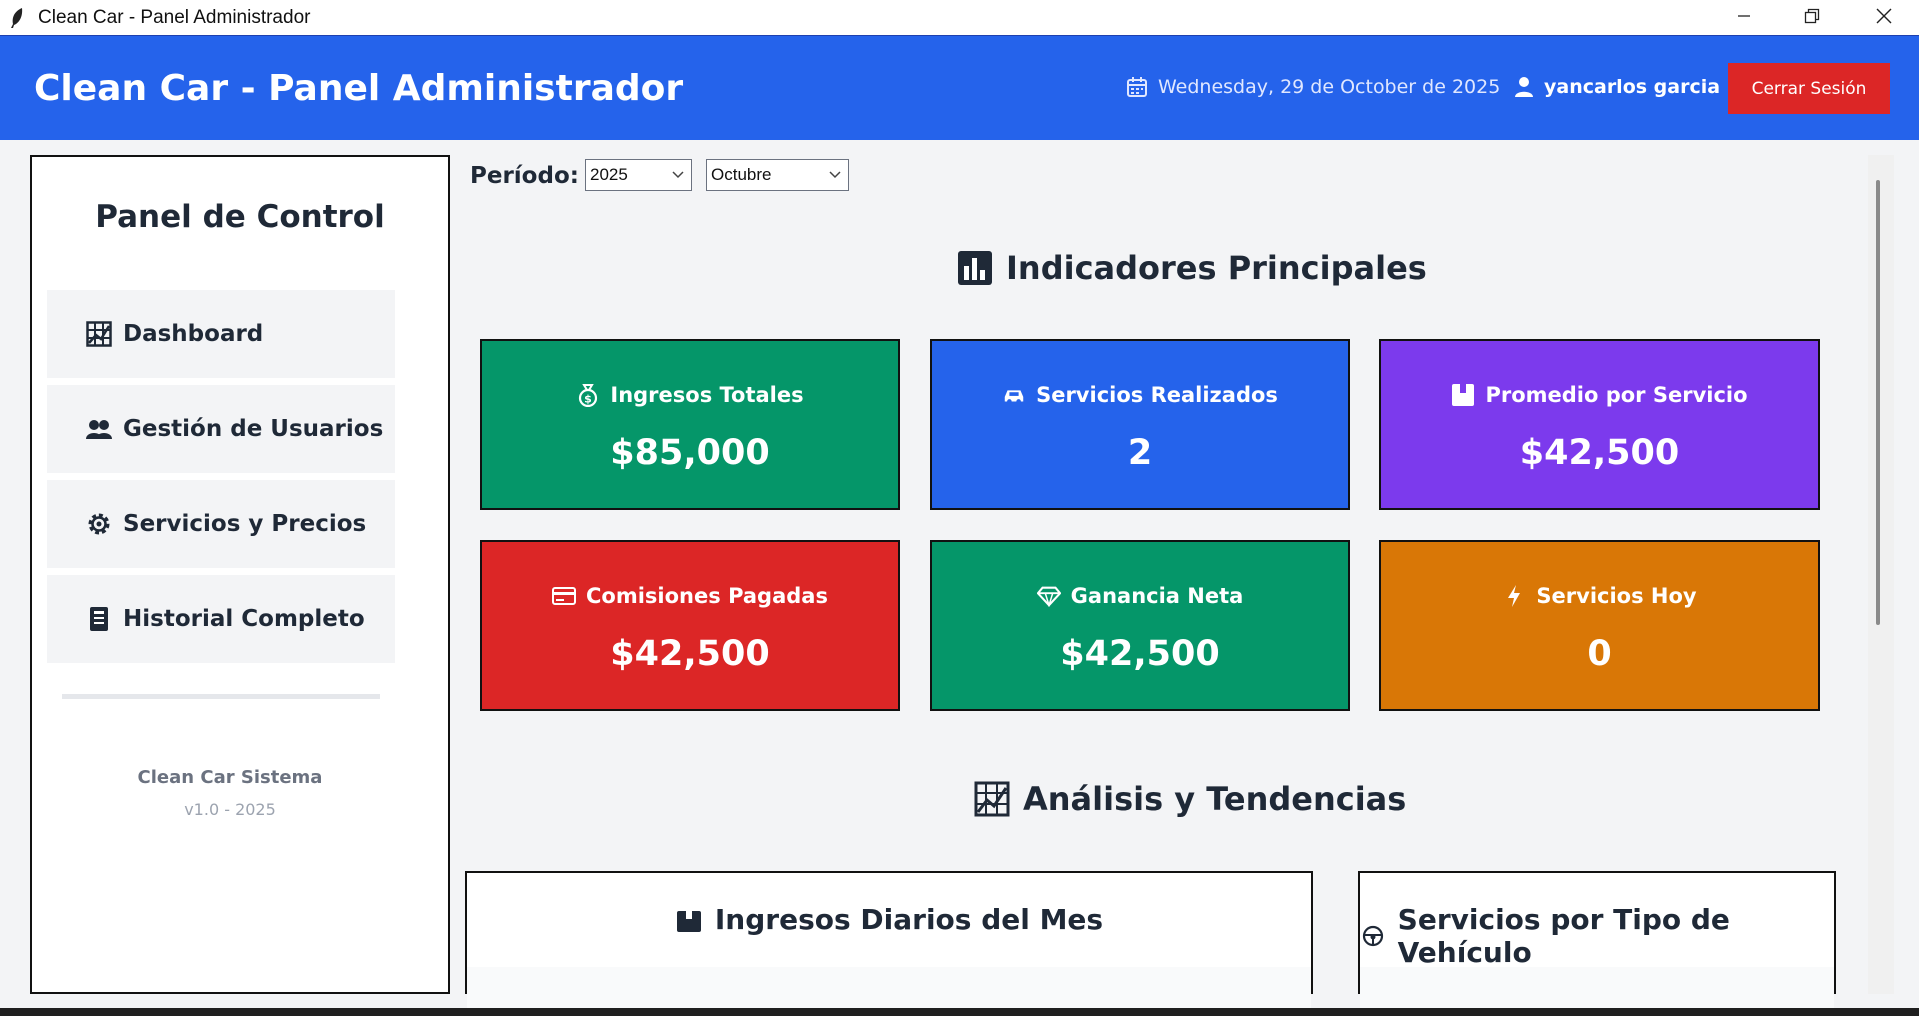  I want to click on close-icon, so click(1884, 18).